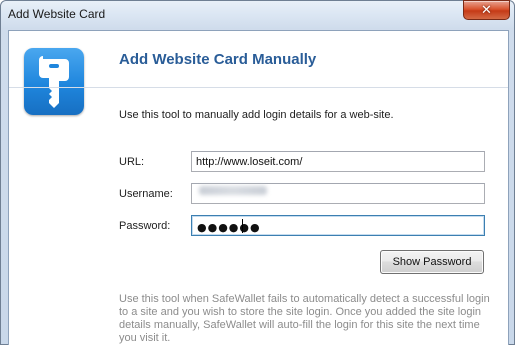  Describe the element at coordinates (146, 194) in the screenshot. I see `username-label: Username:` at that location.